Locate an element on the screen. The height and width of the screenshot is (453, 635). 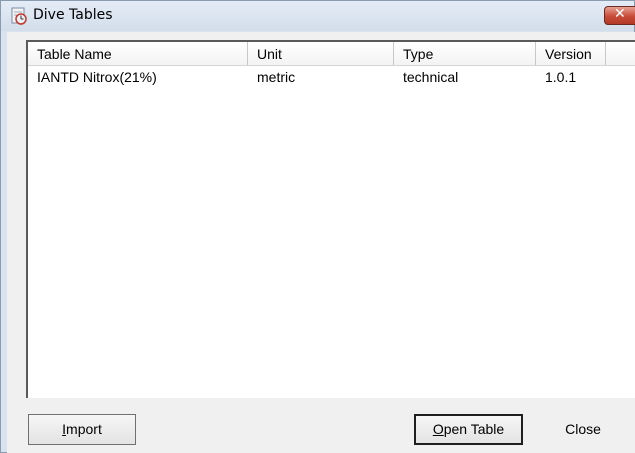
cell-table-name: IANTD Nitrox(21%) is located at coordinates (97, 77).